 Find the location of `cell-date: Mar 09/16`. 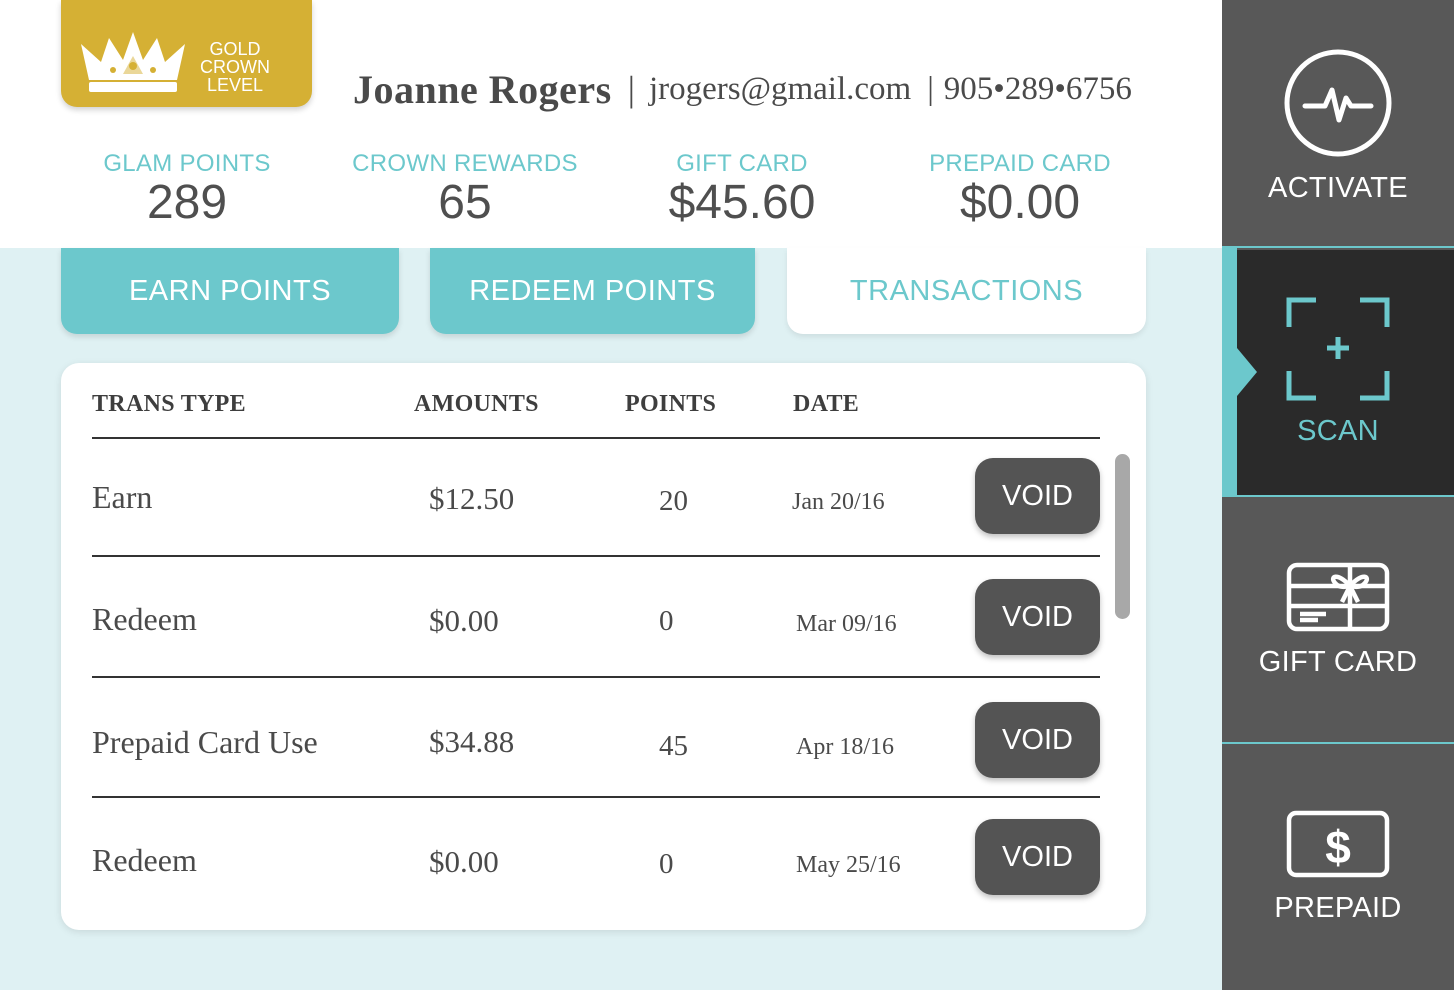

cell-date: Mar 09/16 is located at coordinates (846, 624).